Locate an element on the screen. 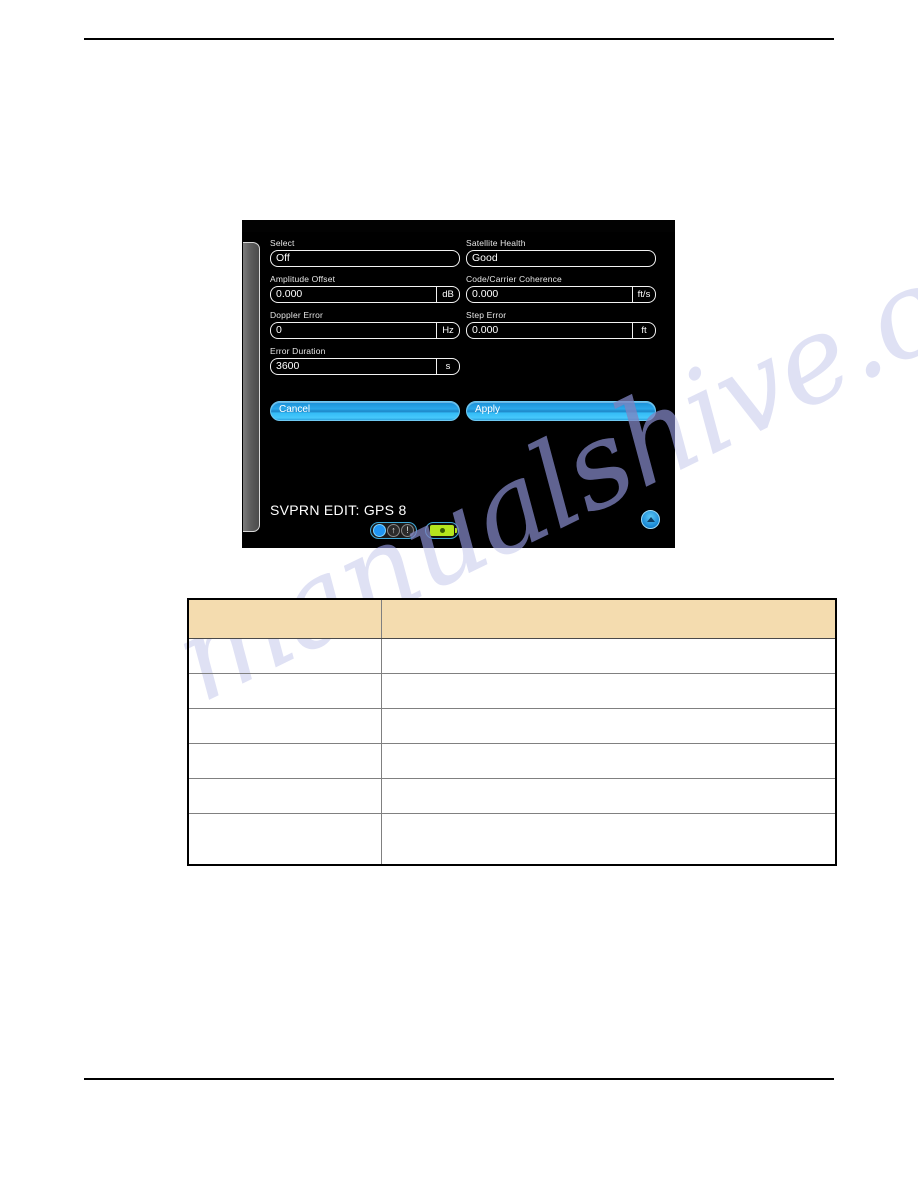  error-duration-unit: s is located at coordinates (448, 366).